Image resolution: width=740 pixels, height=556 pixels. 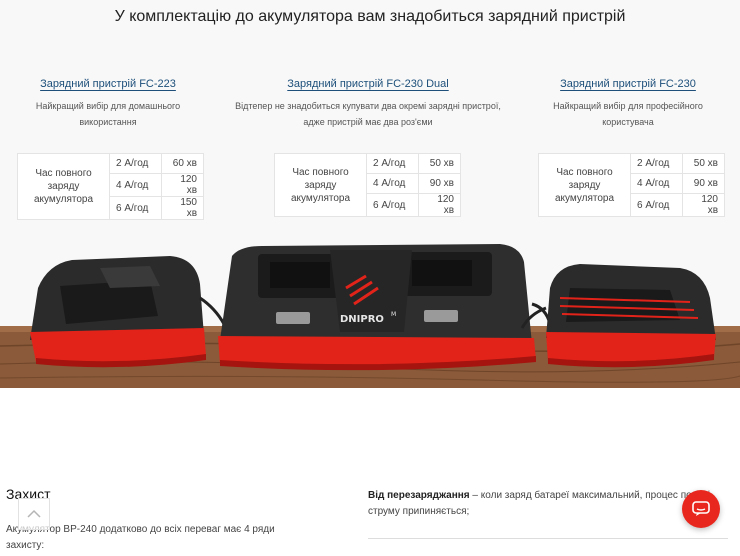 I want to click on brand-logo-suffix: M, so click(x=393, y=314).